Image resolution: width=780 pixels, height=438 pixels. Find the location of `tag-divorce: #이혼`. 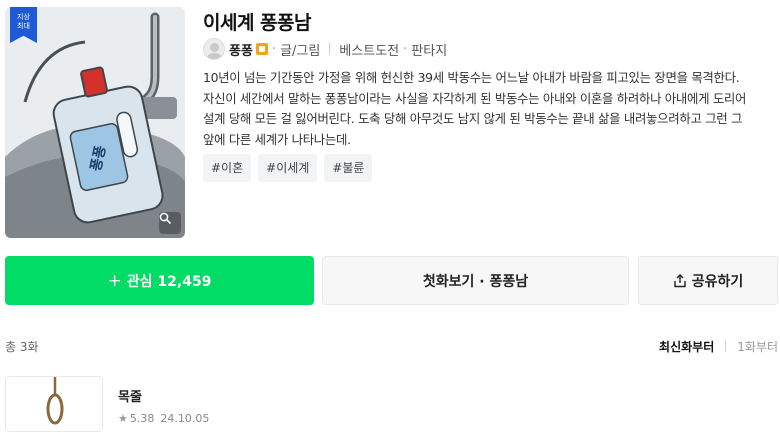

tag-divorce: #이혼 is located at coordinates (227, 168).